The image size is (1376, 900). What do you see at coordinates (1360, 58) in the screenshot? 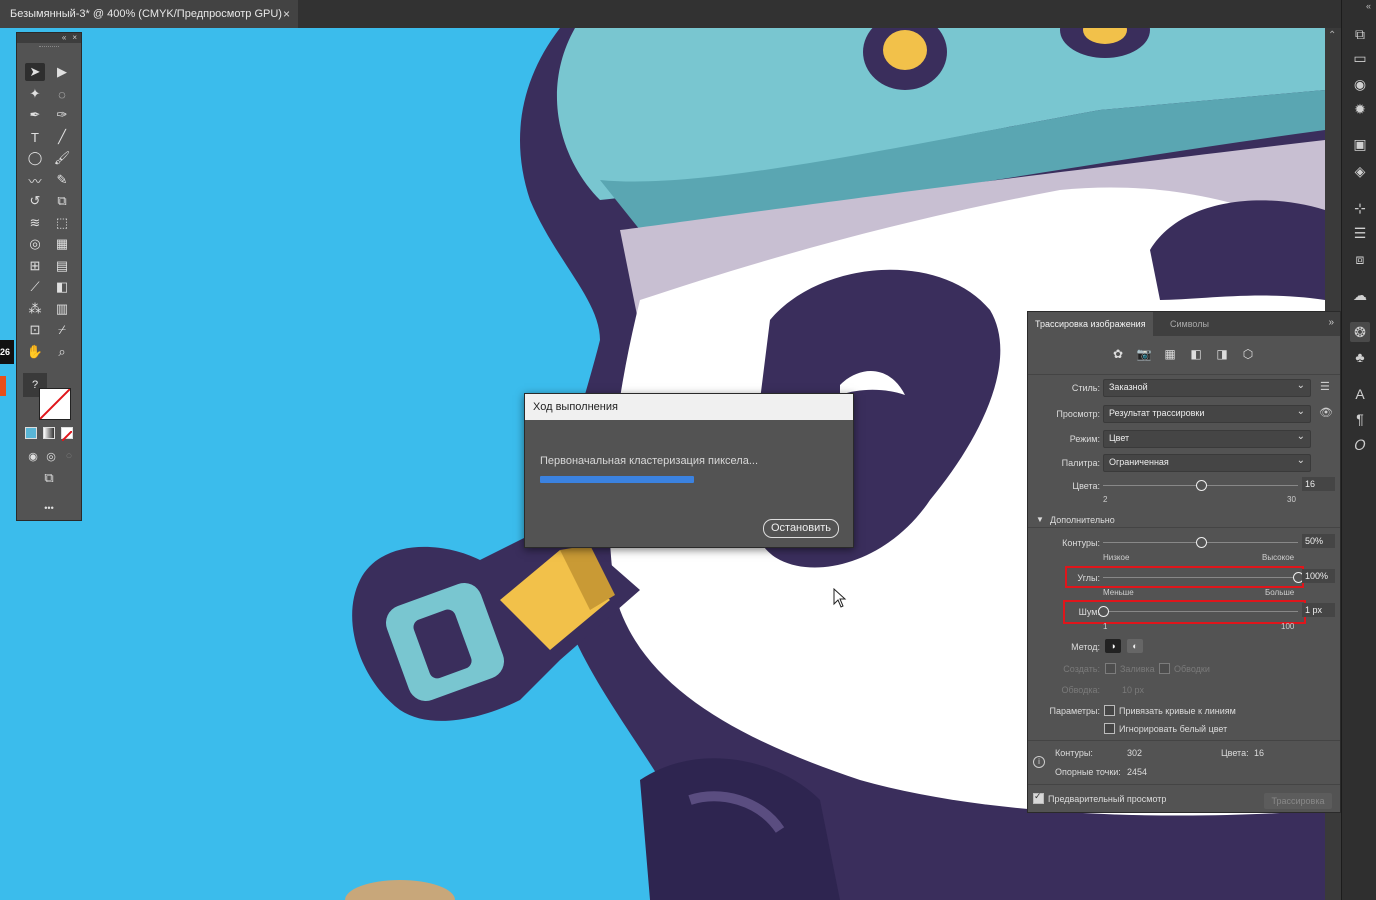
I see `gradient-icon: ▭` at bounding box center [1360, 58].